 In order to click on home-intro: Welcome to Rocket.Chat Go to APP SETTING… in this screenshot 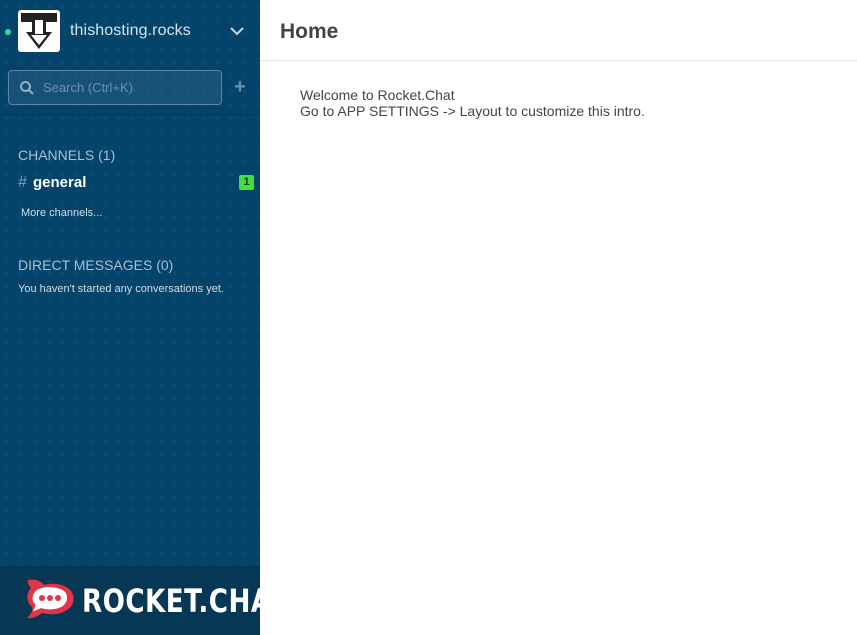, I will do `click(472, 103)`.